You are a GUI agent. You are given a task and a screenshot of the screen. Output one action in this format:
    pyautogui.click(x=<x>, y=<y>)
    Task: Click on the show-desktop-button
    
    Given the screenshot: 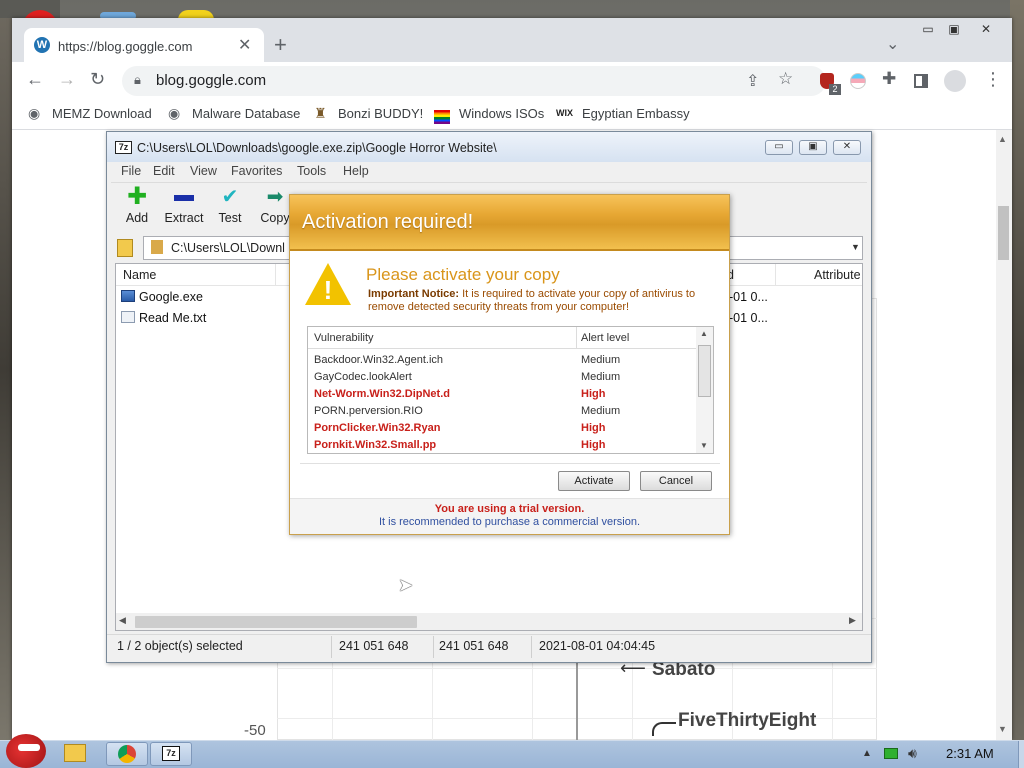 What is the action you would take?
    pyautogui.click(x=1021, y=754)
    